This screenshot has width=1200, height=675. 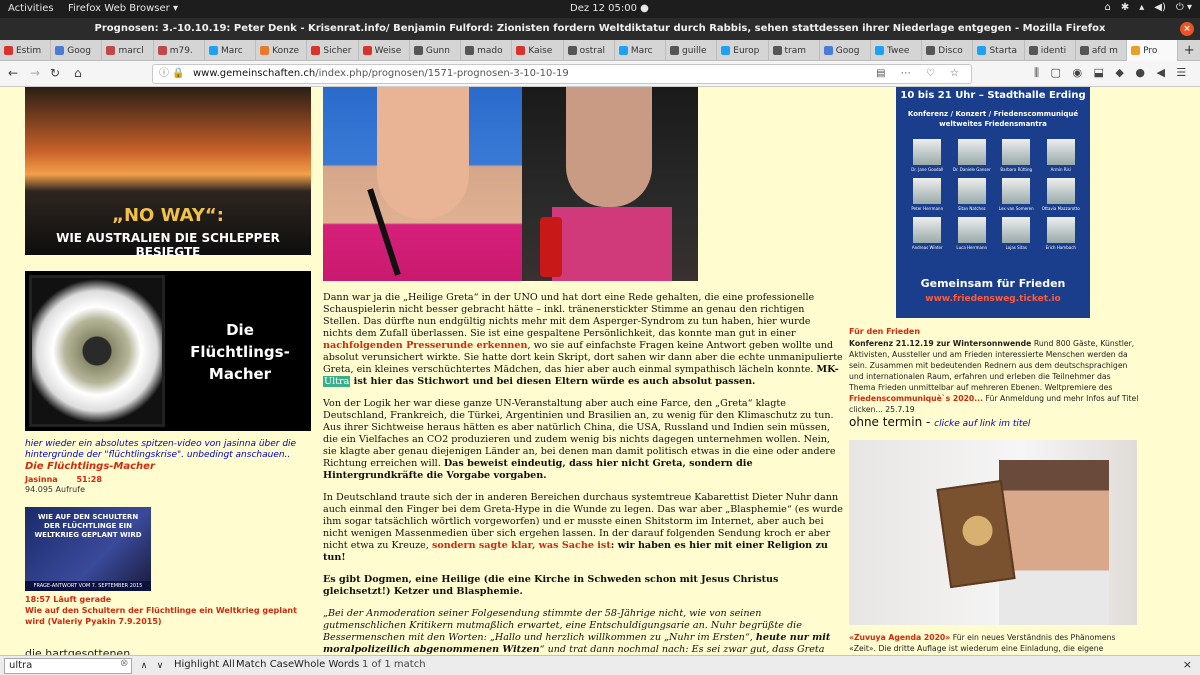 I want to click on tab-label: ostral, so click(x=592, y=50).